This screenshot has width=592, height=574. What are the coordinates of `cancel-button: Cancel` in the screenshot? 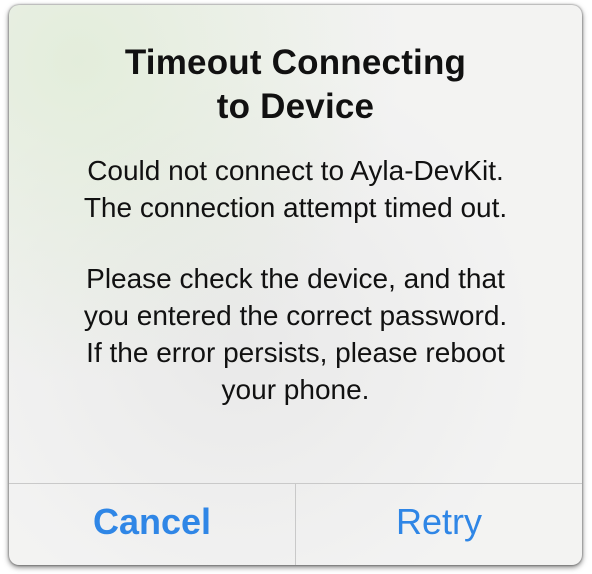 It's located at (152, 524).